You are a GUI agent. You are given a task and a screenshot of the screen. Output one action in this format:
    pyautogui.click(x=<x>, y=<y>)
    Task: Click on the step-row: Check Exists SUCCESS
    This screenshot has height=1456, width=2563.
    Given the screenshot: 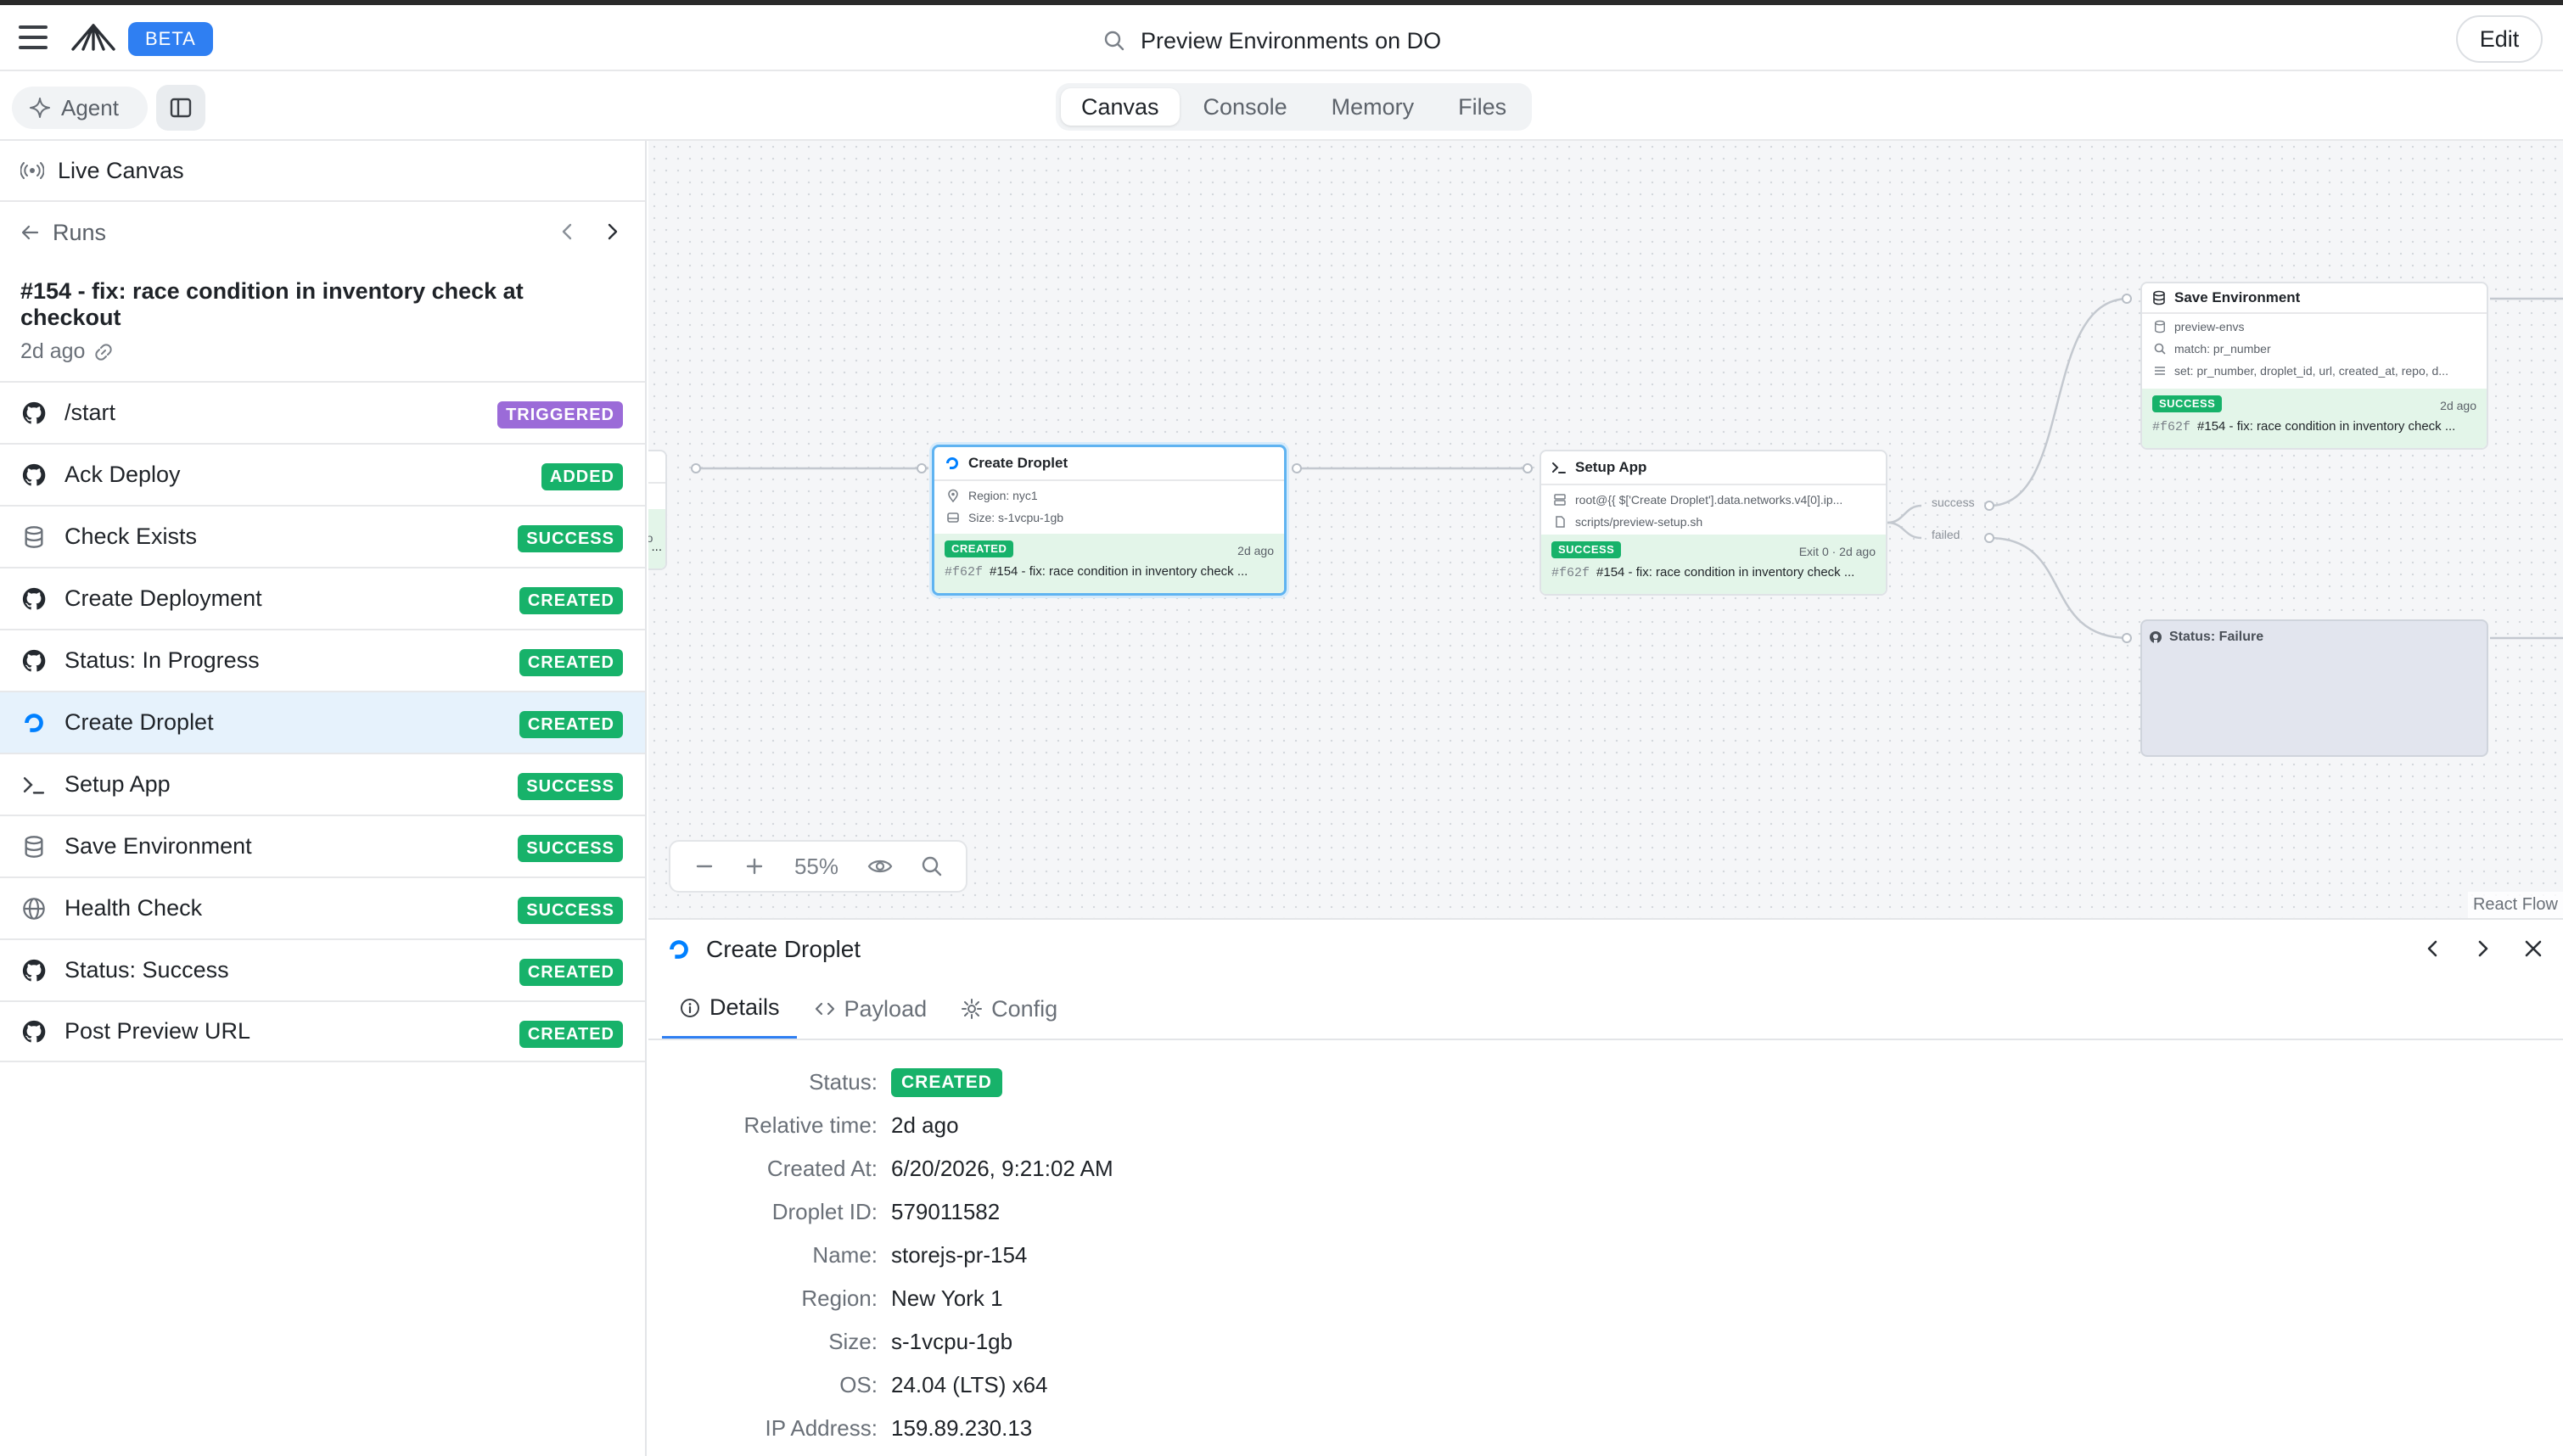 What is the action you would take?
    pyautogui.click(x=323, y=536)
    